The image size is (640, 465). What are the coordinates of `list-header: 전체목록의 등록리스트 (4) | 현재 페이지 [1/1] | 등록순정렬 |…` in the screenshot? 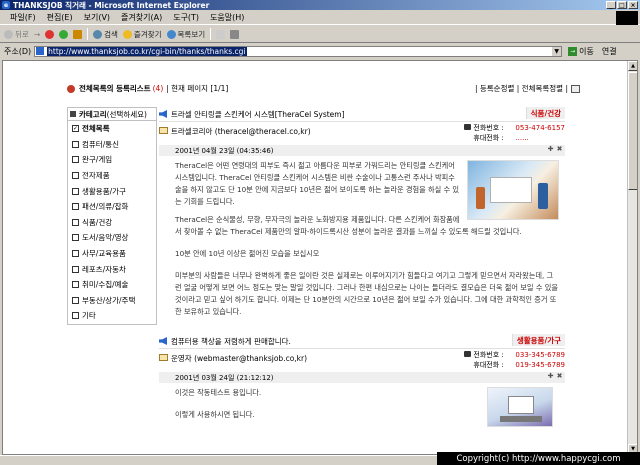 It's located at (323, 88).